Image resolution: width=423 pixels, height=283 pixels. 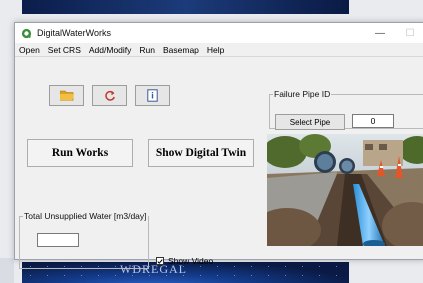 I want to click on menu-open: Open, so click(x=29, y=50).